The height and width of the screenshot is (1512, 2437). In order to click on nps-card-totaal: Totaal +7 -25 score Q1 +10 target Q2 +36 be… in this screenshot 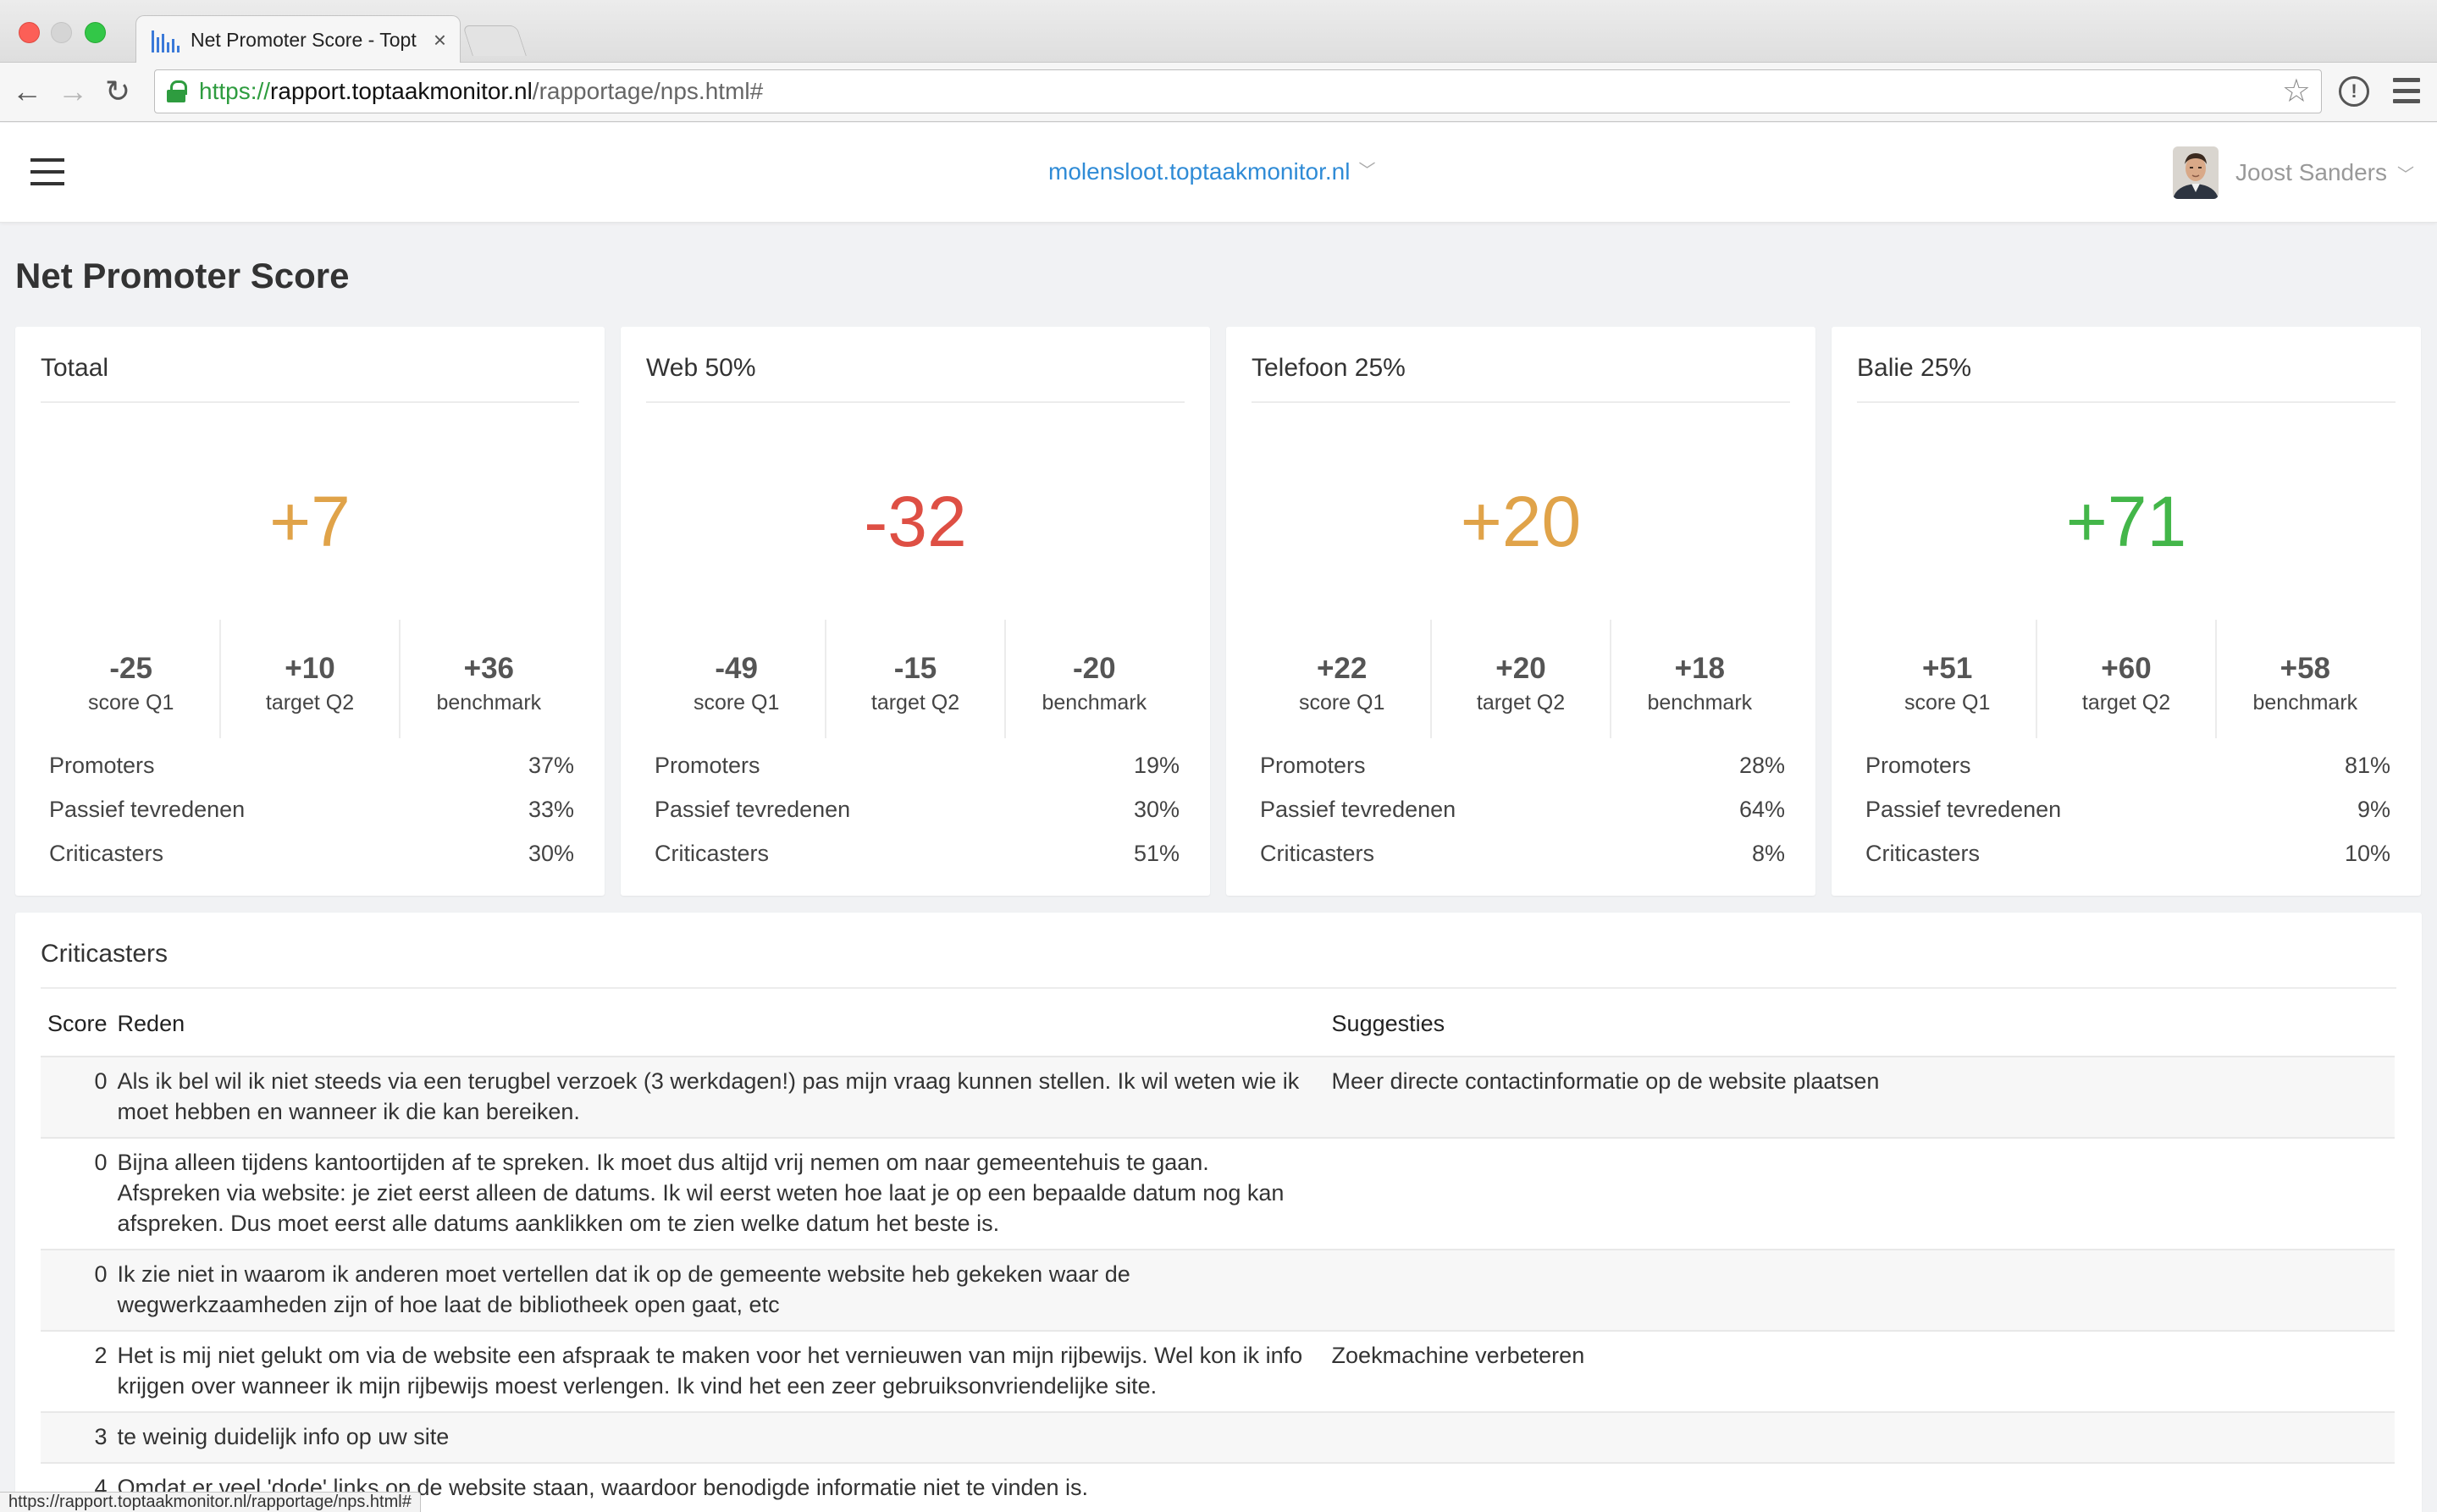, I will do `click(310, 611)`.